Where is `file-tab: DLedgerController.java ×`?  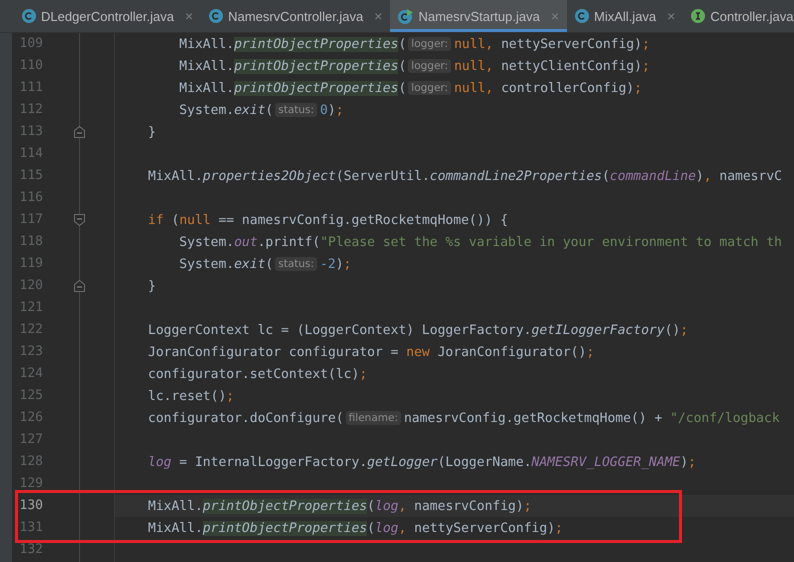 file-tab: DLedgerController.java × is located at coordinates (108, 16).